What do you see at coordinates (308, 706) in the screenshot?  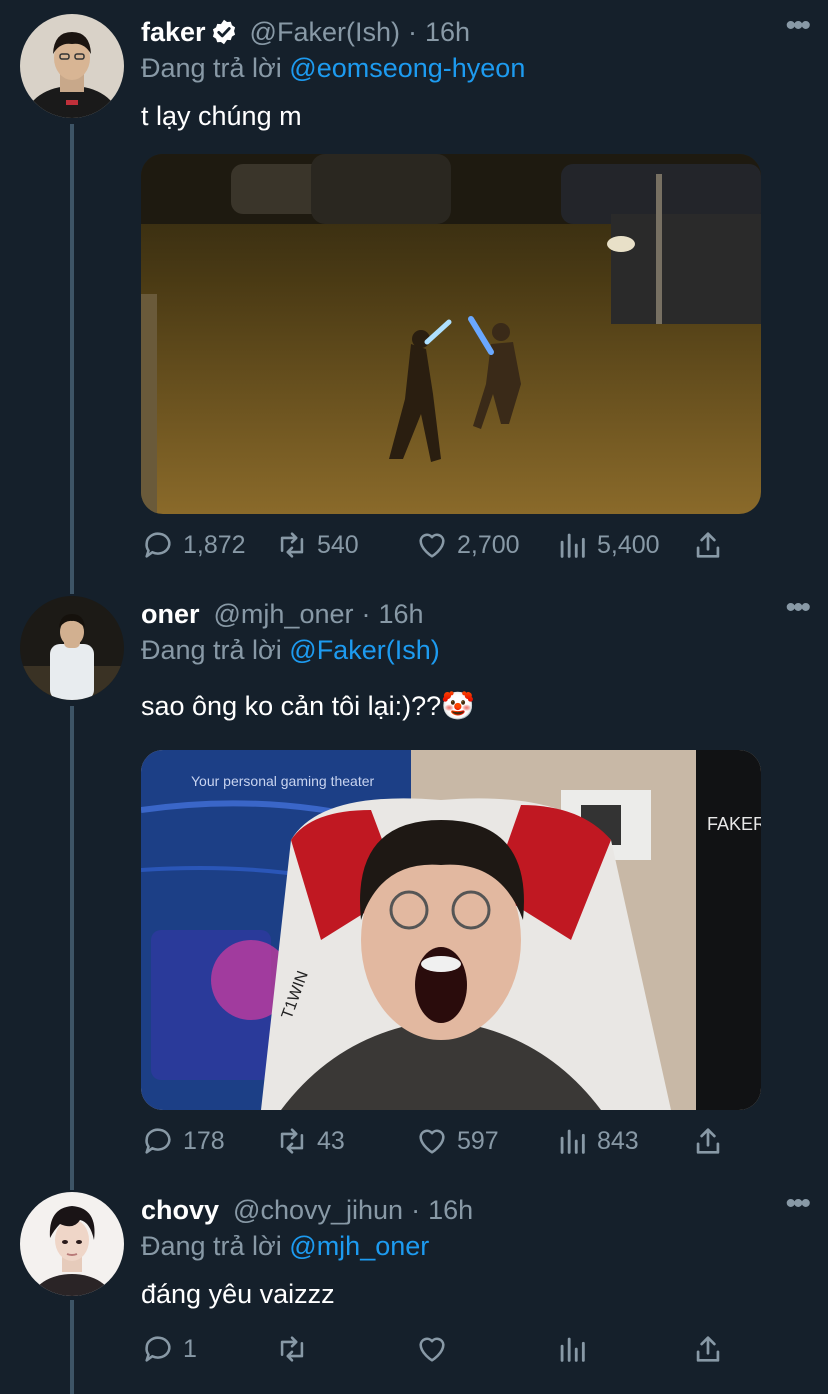 I see `tweet-text: sao ông ko cản tôi lại:)??🤡` at bounding box center [308, 706].